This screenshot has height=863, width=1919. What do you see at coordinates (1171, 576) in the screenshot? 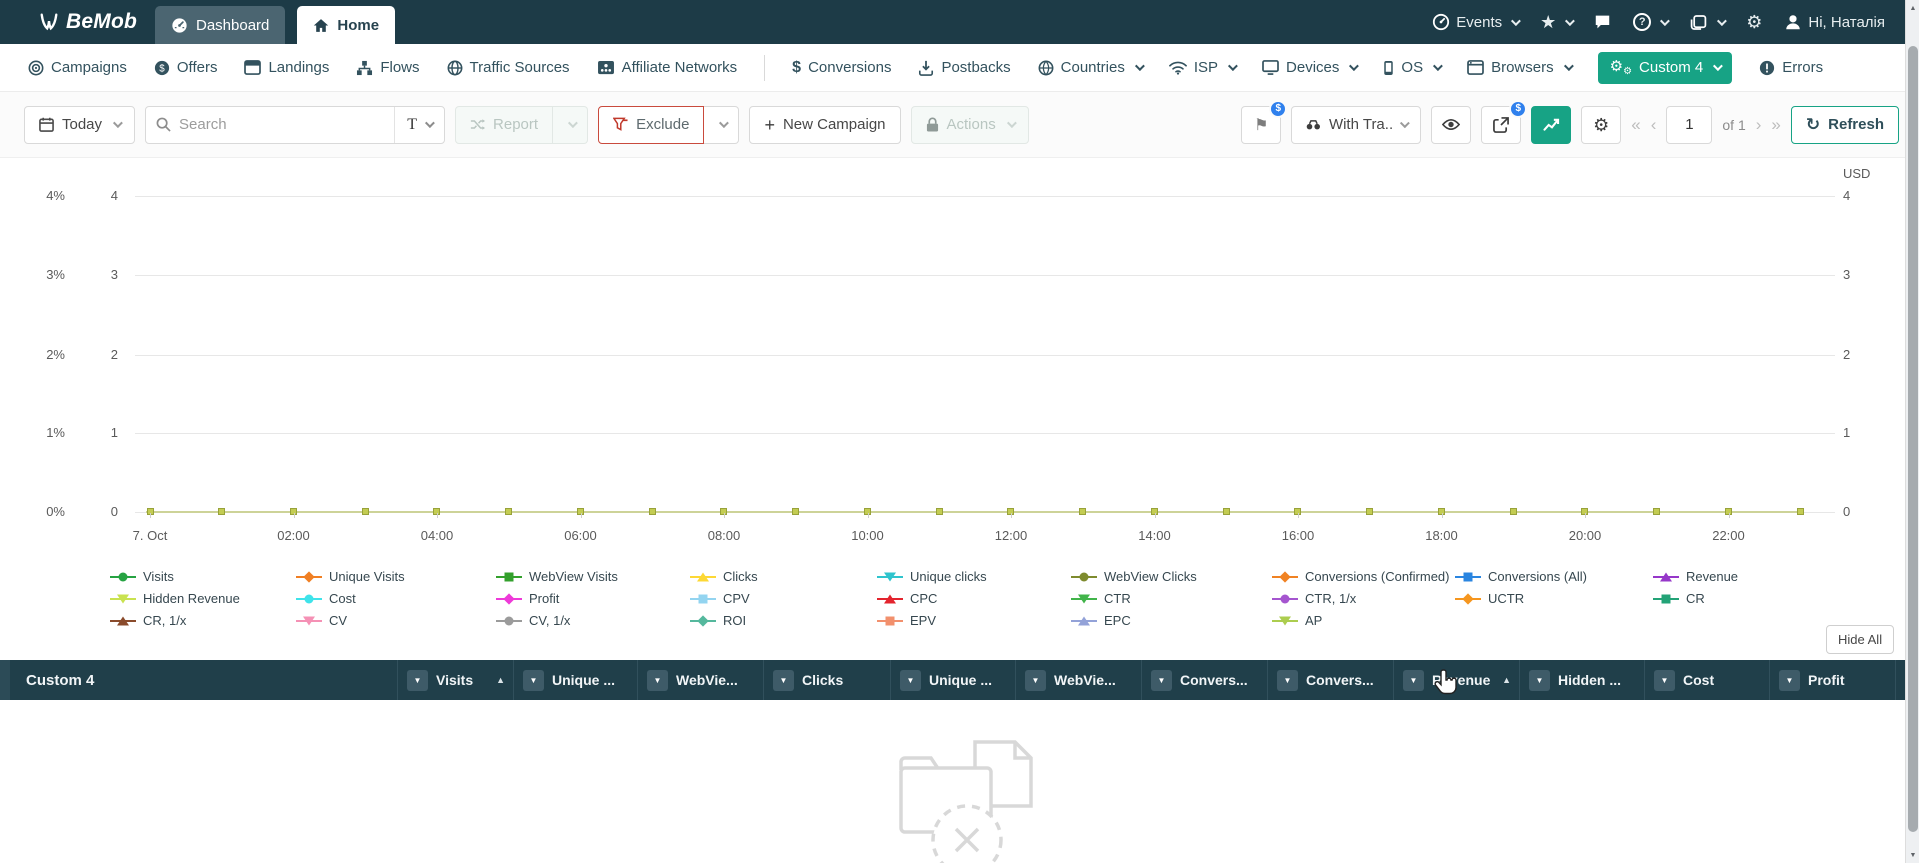
I see `legend-item: WebView Clicks` at bounding box center [1171, 576].